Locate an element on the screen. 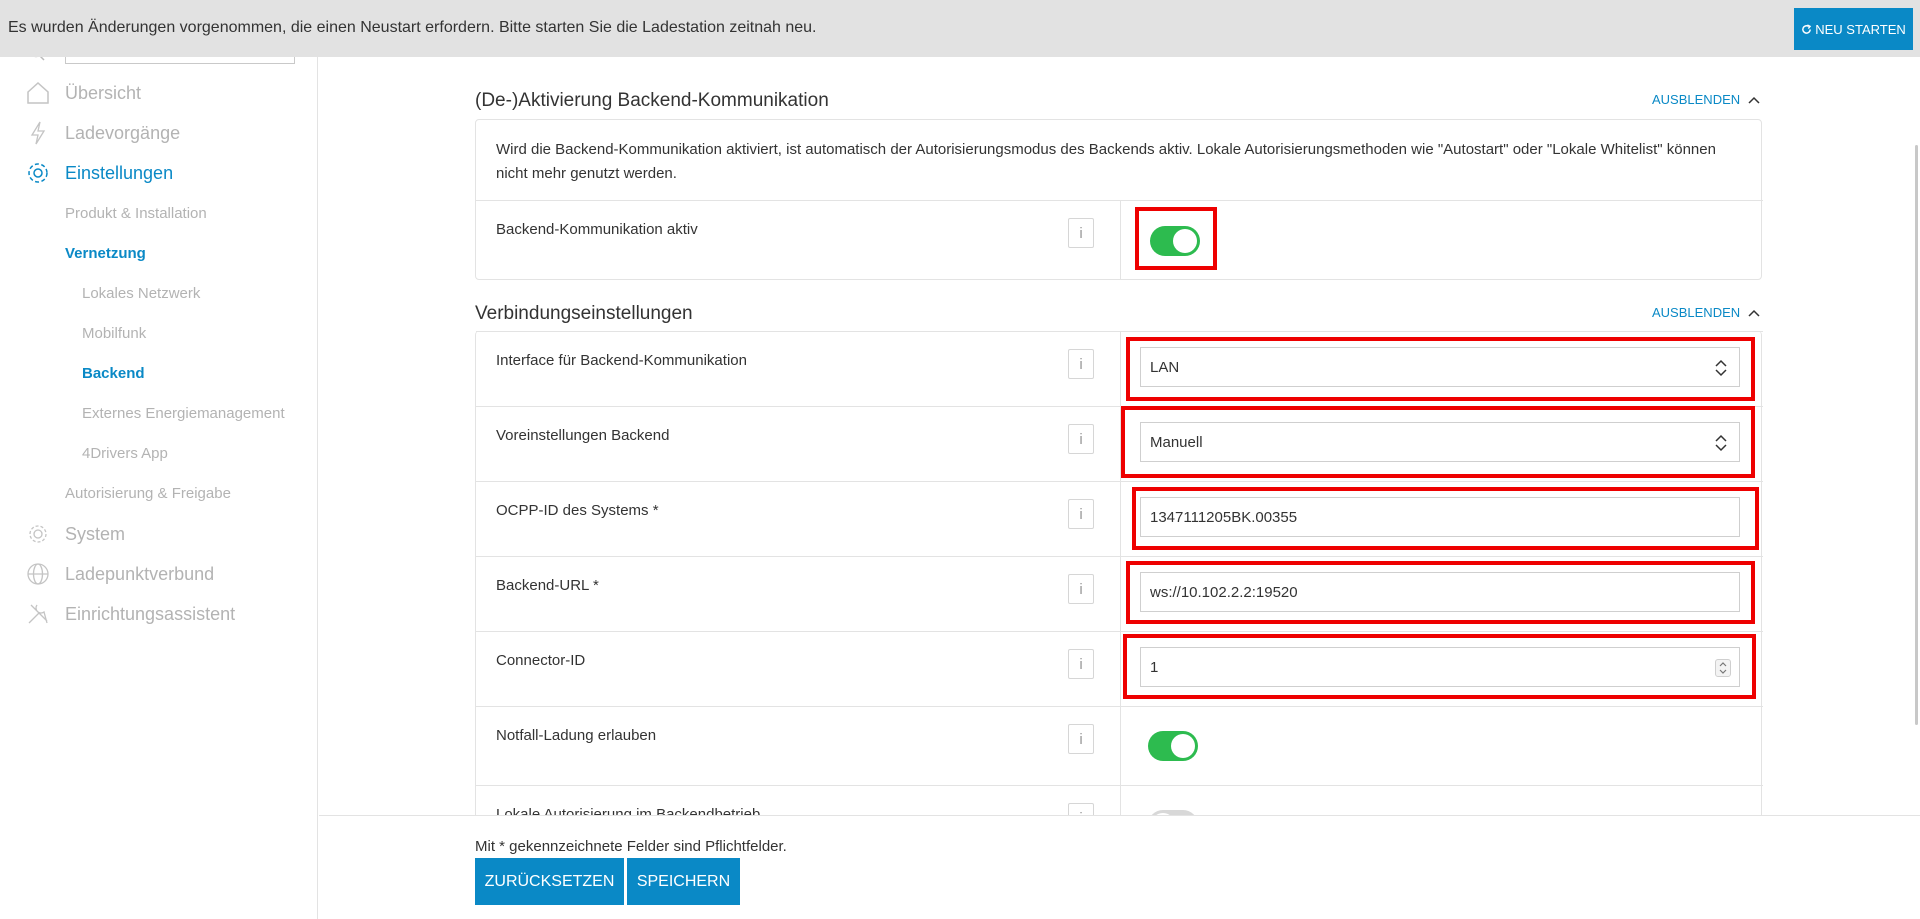 The height and width of the screenshot is (919, 1920). emergency-charging-toggle is located at coordinates (1173, 746).